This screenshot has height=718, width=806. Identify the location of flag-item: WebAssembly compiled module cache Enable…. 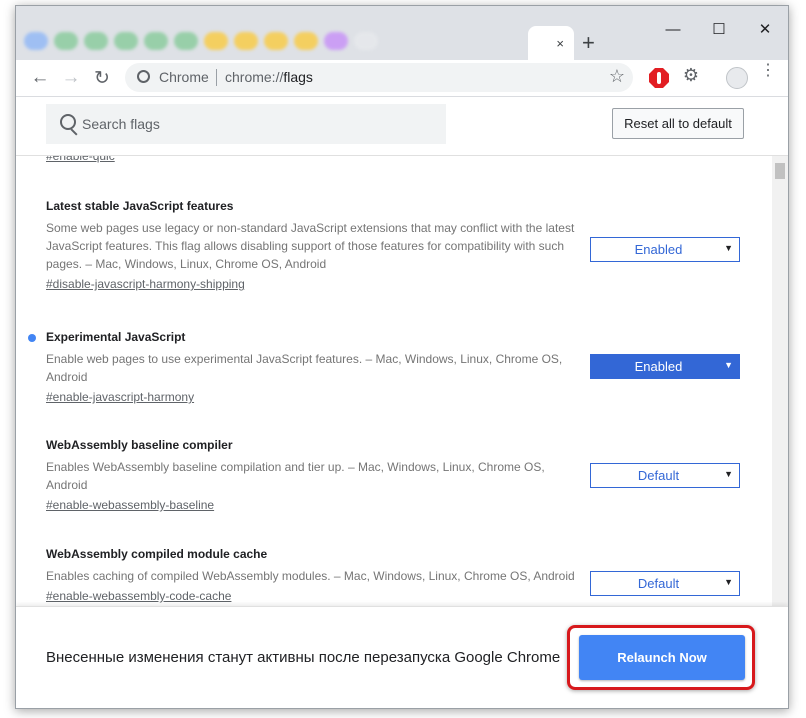
(311, 576).